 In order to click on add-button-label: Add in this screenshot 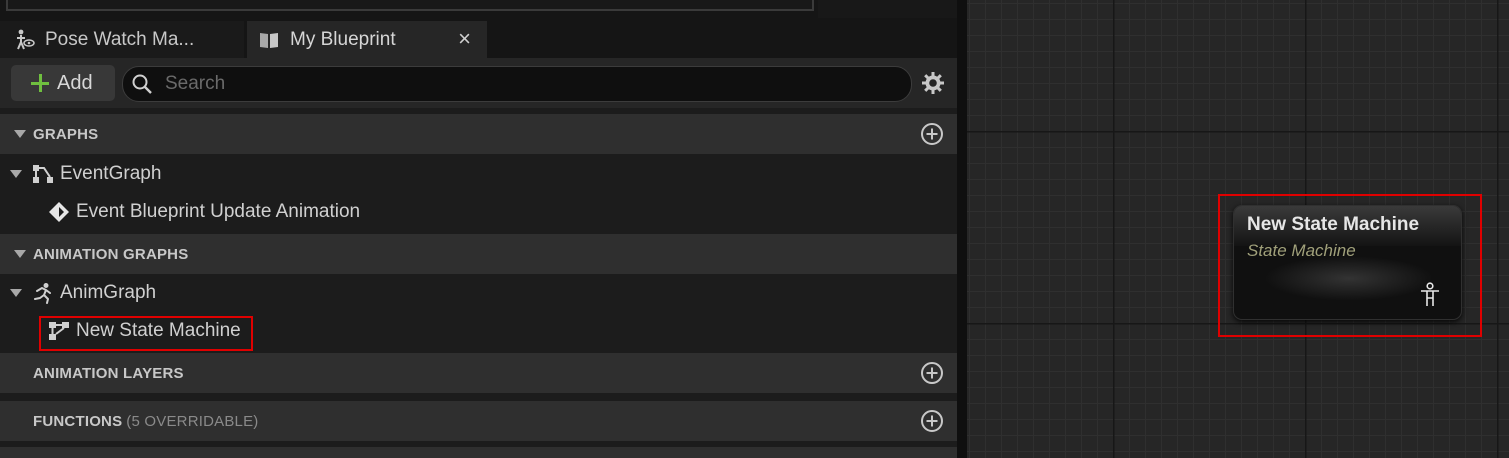, I will do `click(75, 82)`.